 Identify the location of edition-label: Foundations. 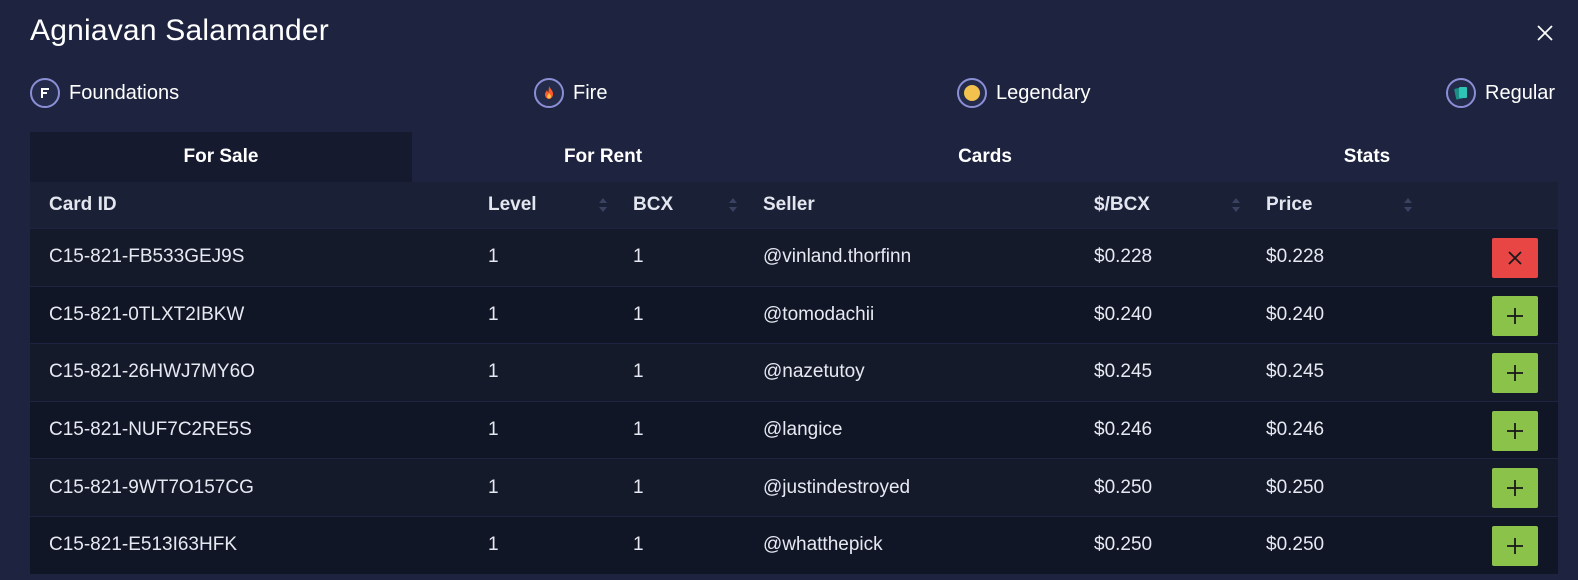
(124, 92).